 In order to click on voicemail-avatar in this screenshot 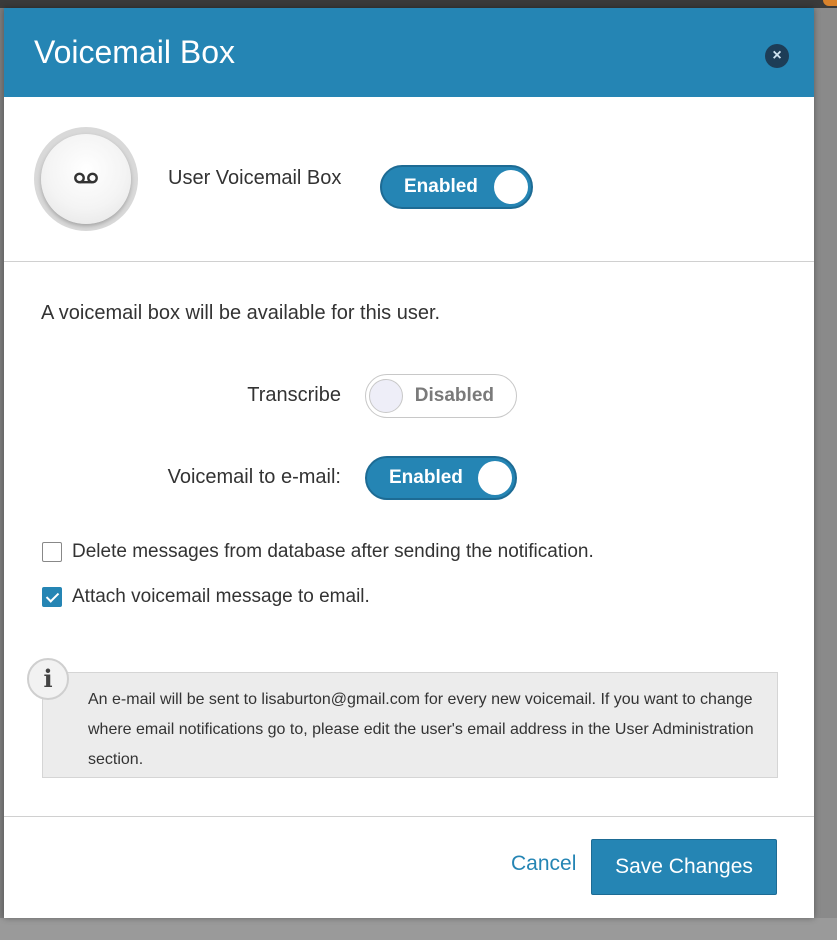, I will do `click(86, 179)`.